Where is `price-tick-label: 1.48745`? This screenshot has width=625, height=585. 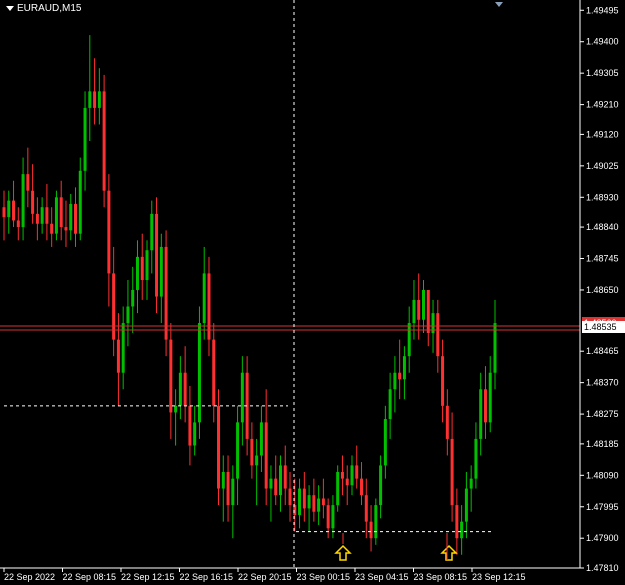 price-tick-label: 1.48745 is located at coordinates (602, 259).